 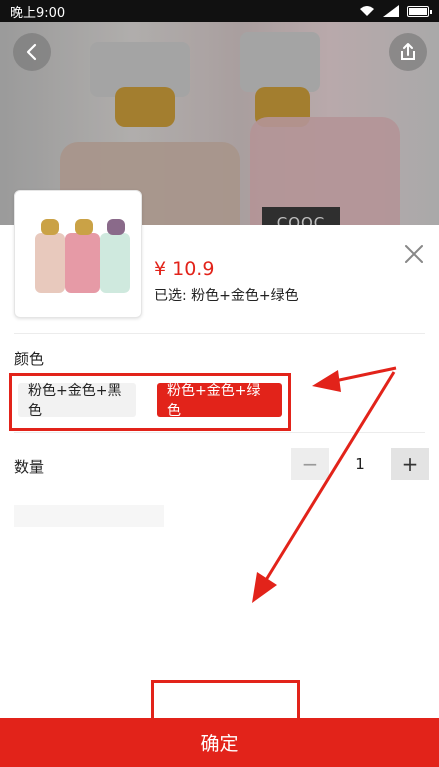 What do you see at coordinates (225, 723) in the screenshot?
I see `annotation-box-confirm` at bounding box center [225, 723].